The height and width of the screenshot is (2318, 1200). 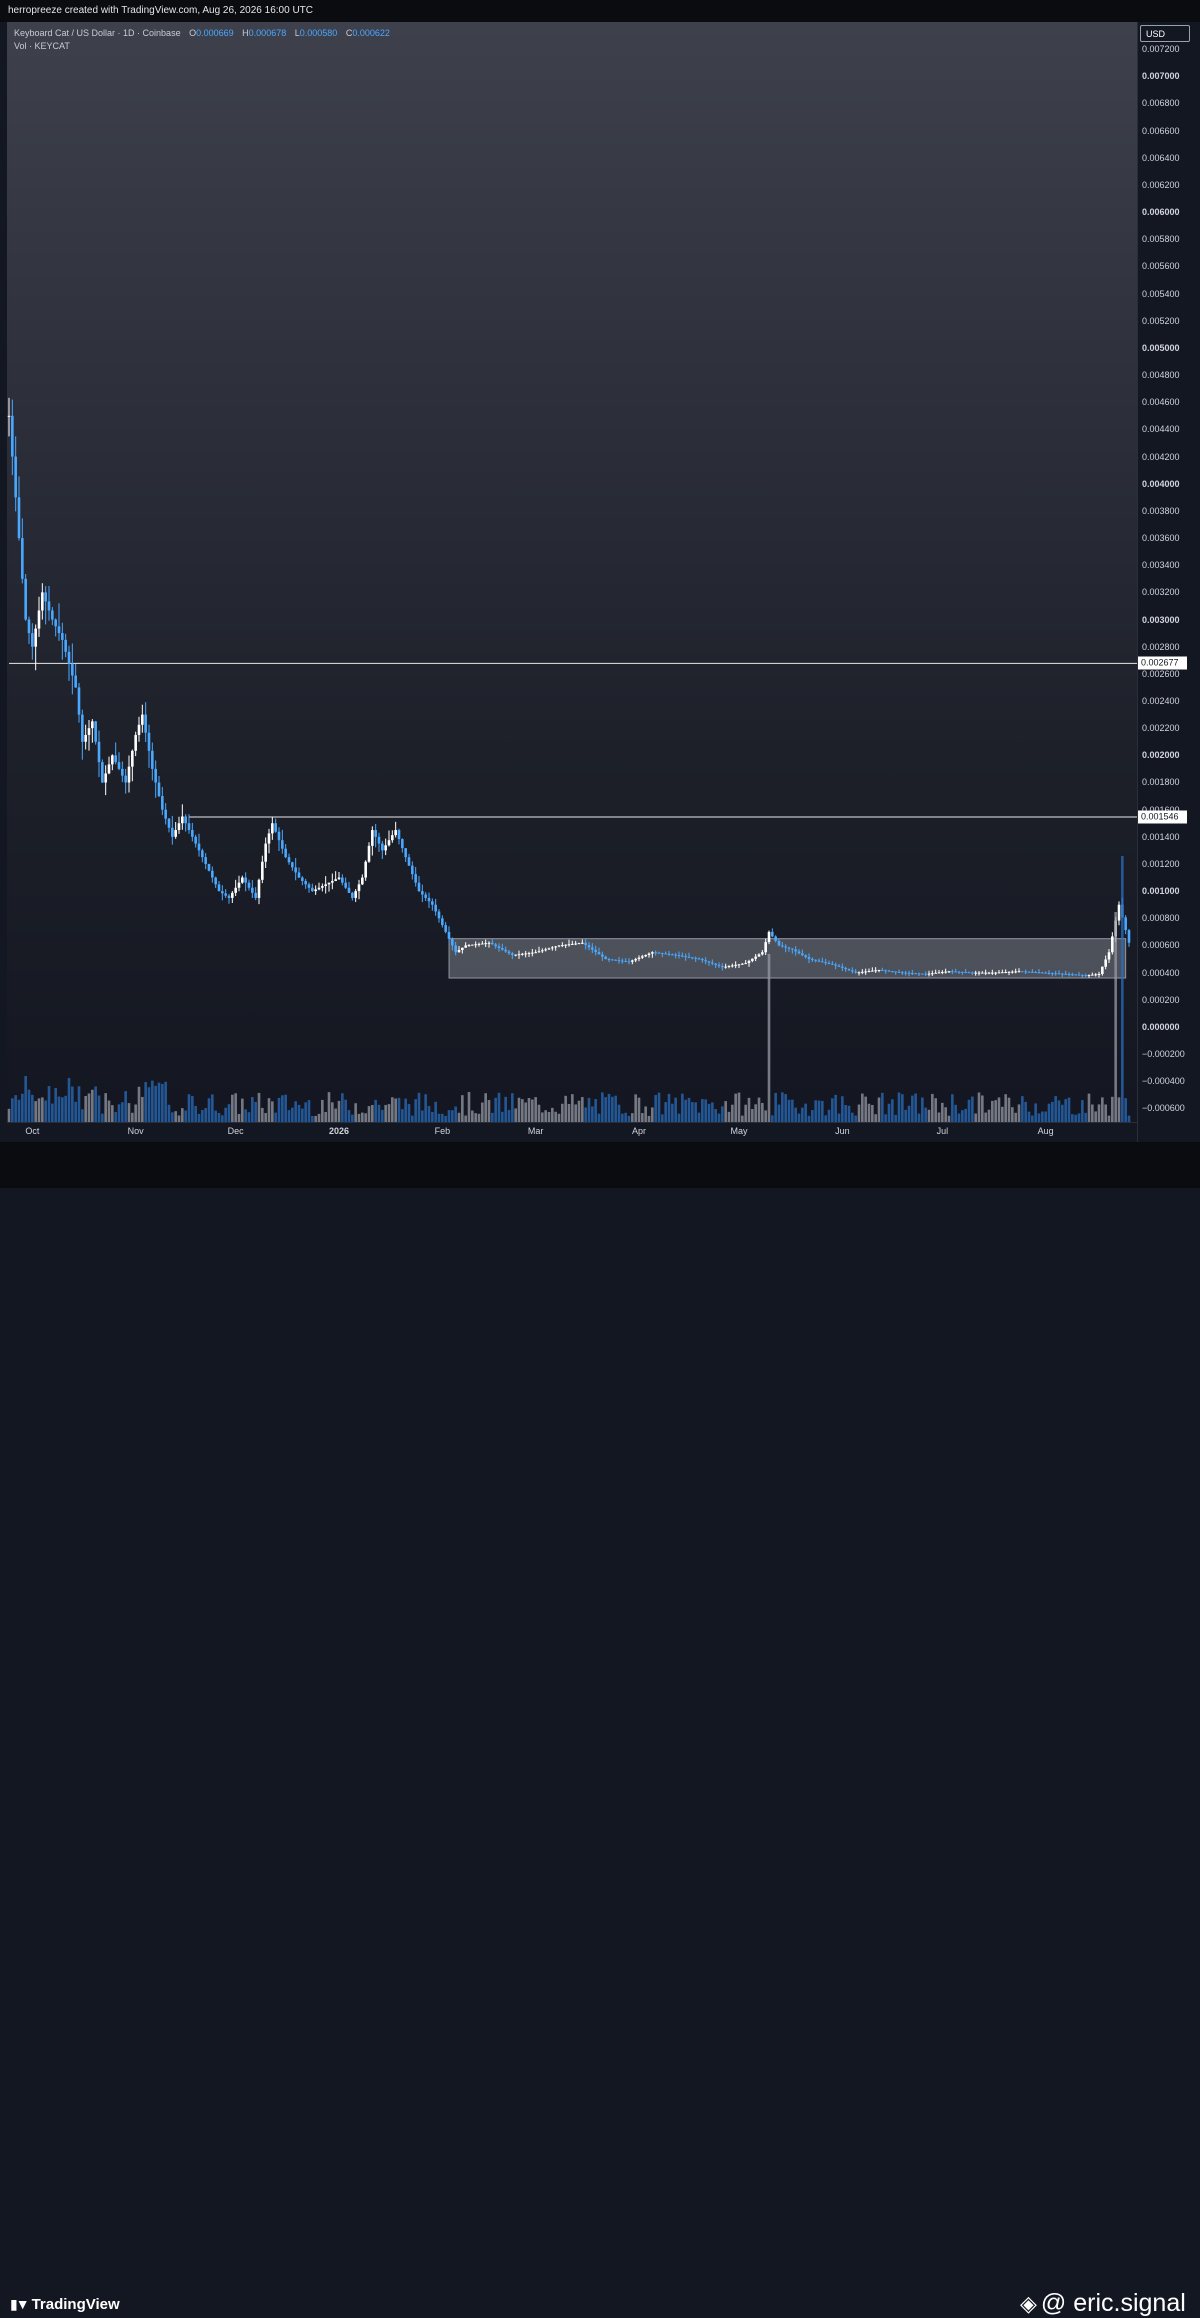 I want to click on price-tick-label: 0.000400, so click(x=1161, y=972).